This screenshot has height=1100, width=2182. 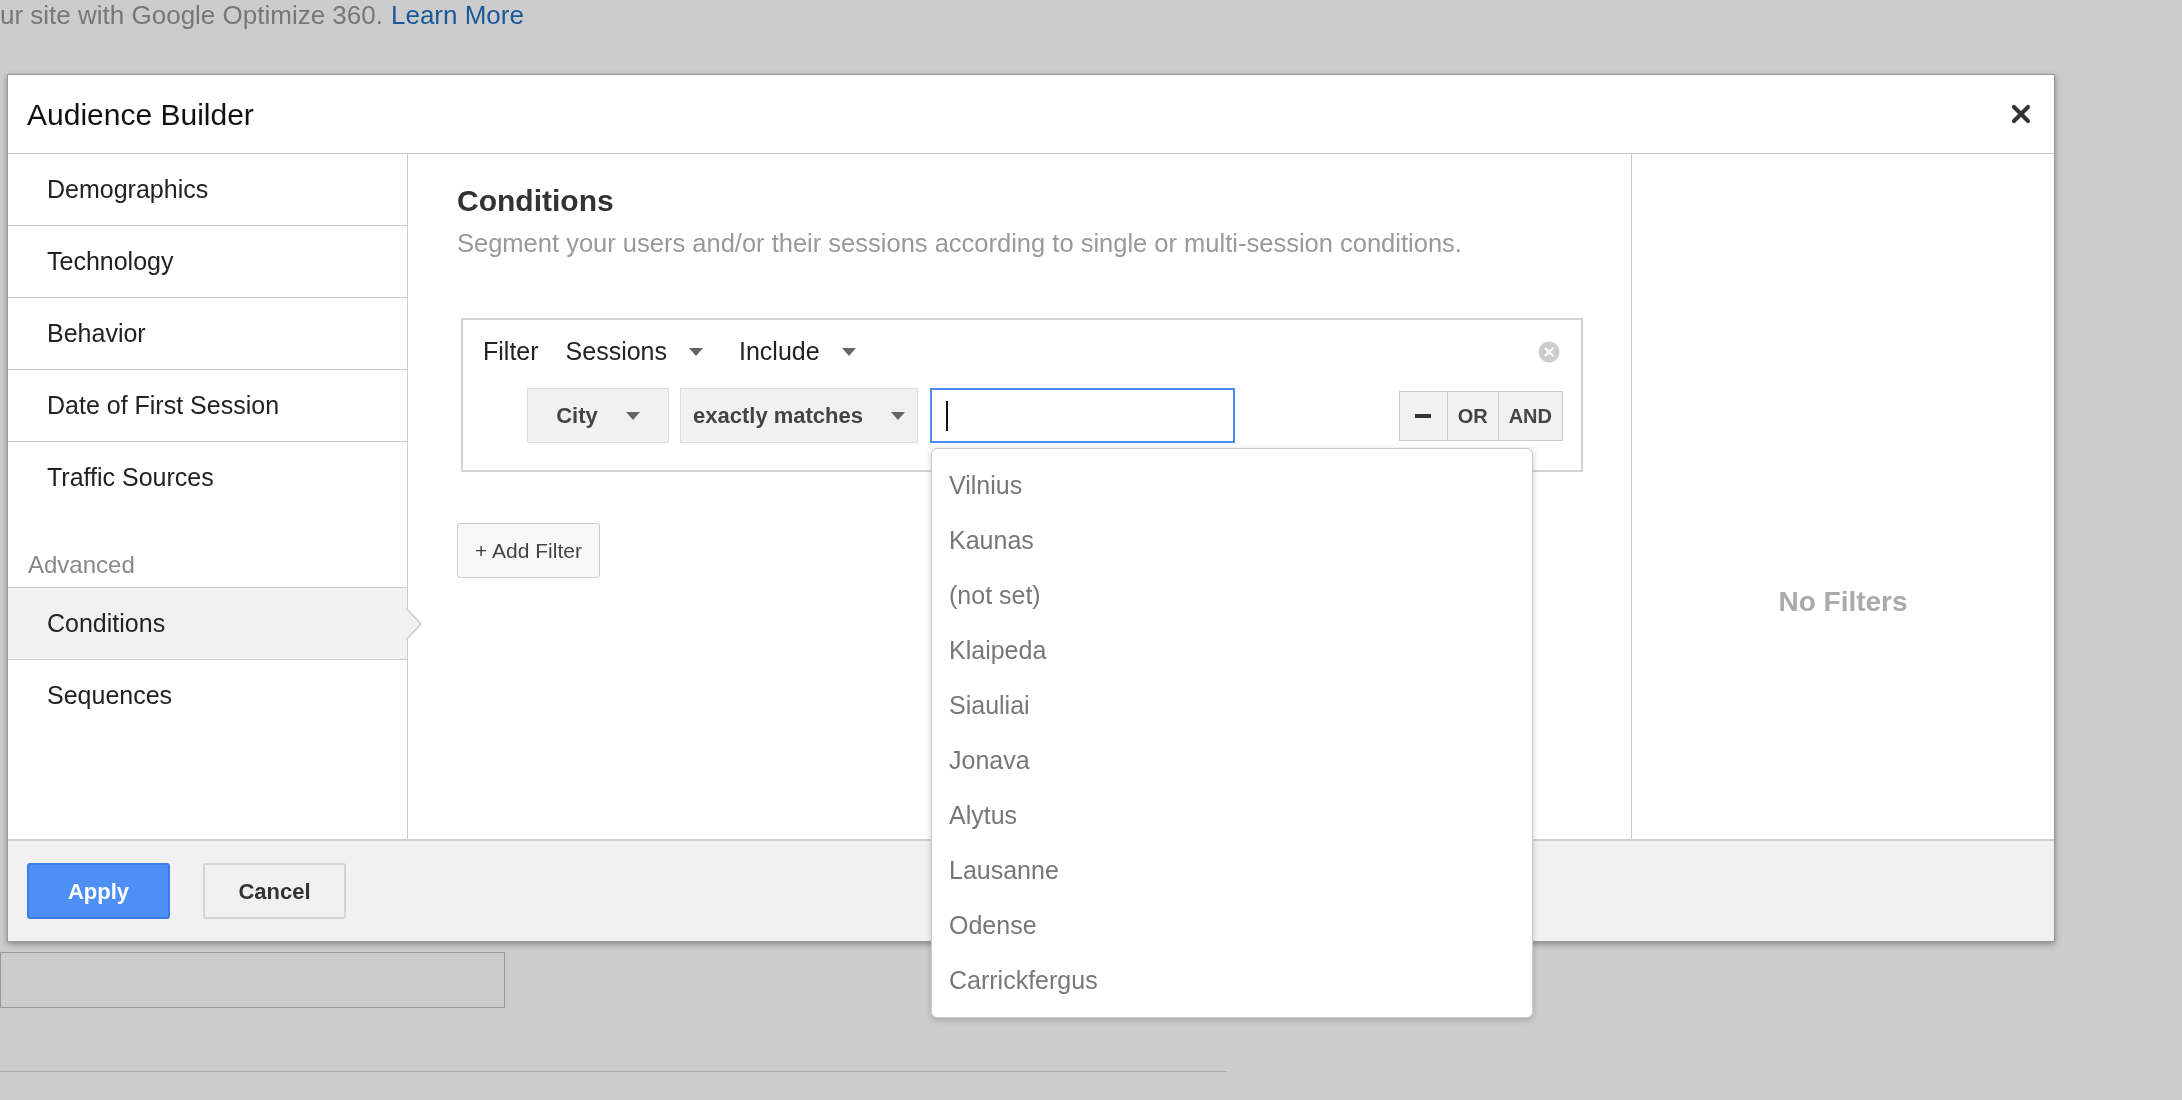 What do you see at coordinates (947, 415) in the screenshot?
I see `text-cursor-icon` at bounding box center [947, 415].